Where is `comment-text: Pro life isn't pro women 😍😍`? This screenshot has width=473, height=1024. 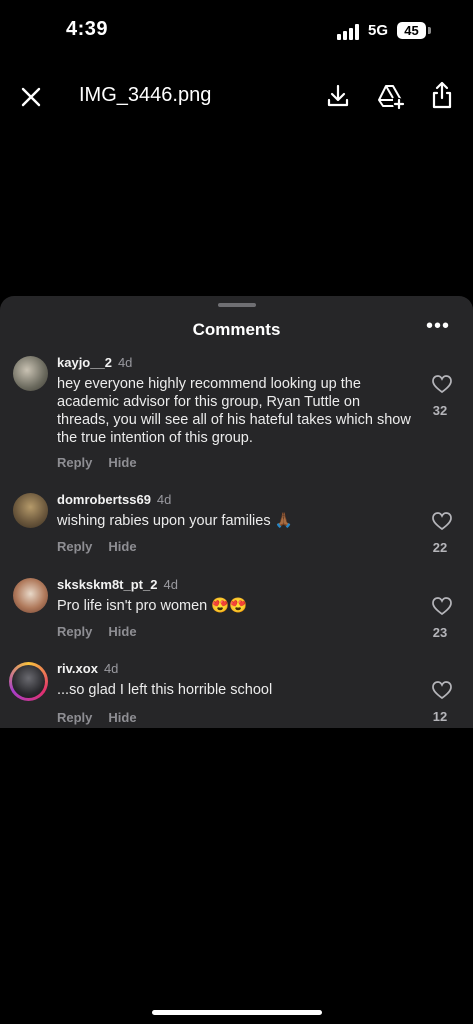
comment-text: Pro life isn't pro women 😍😍 is located at coordinates (152, 606).